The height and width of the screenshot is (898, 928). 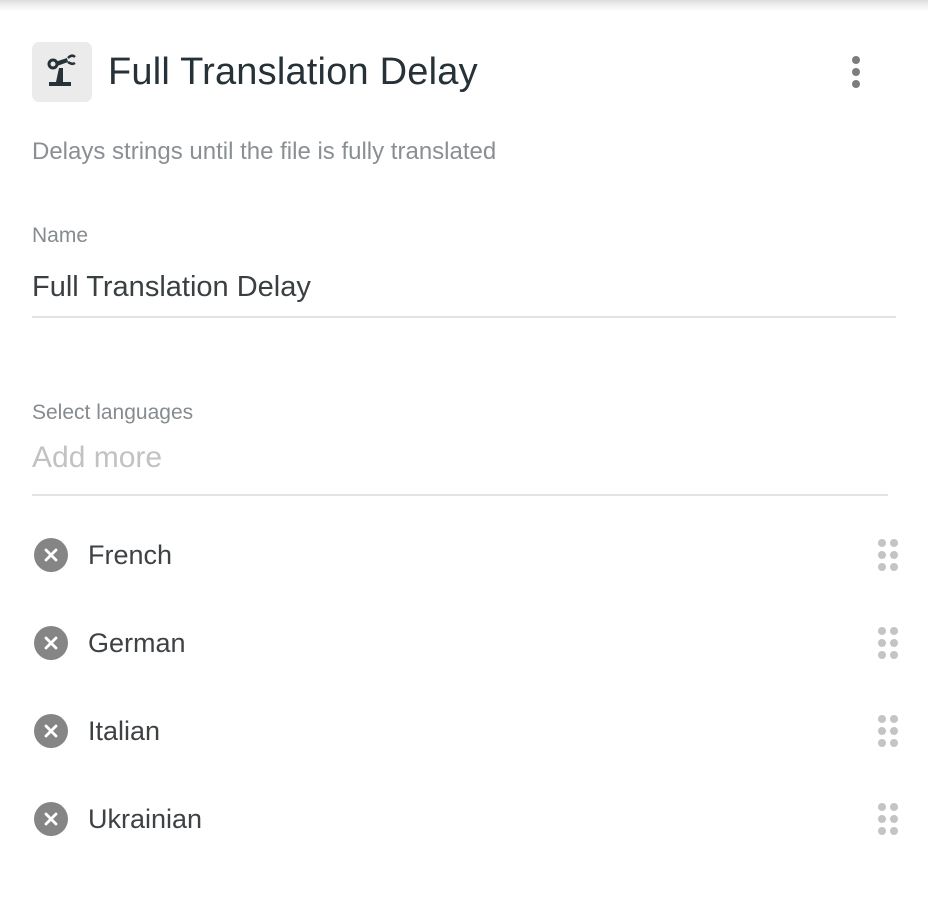 What do you see at coordinates (145, 819) in the screenshot?
I see `language-name: Ukrainian` at bounding box center [145, 819].